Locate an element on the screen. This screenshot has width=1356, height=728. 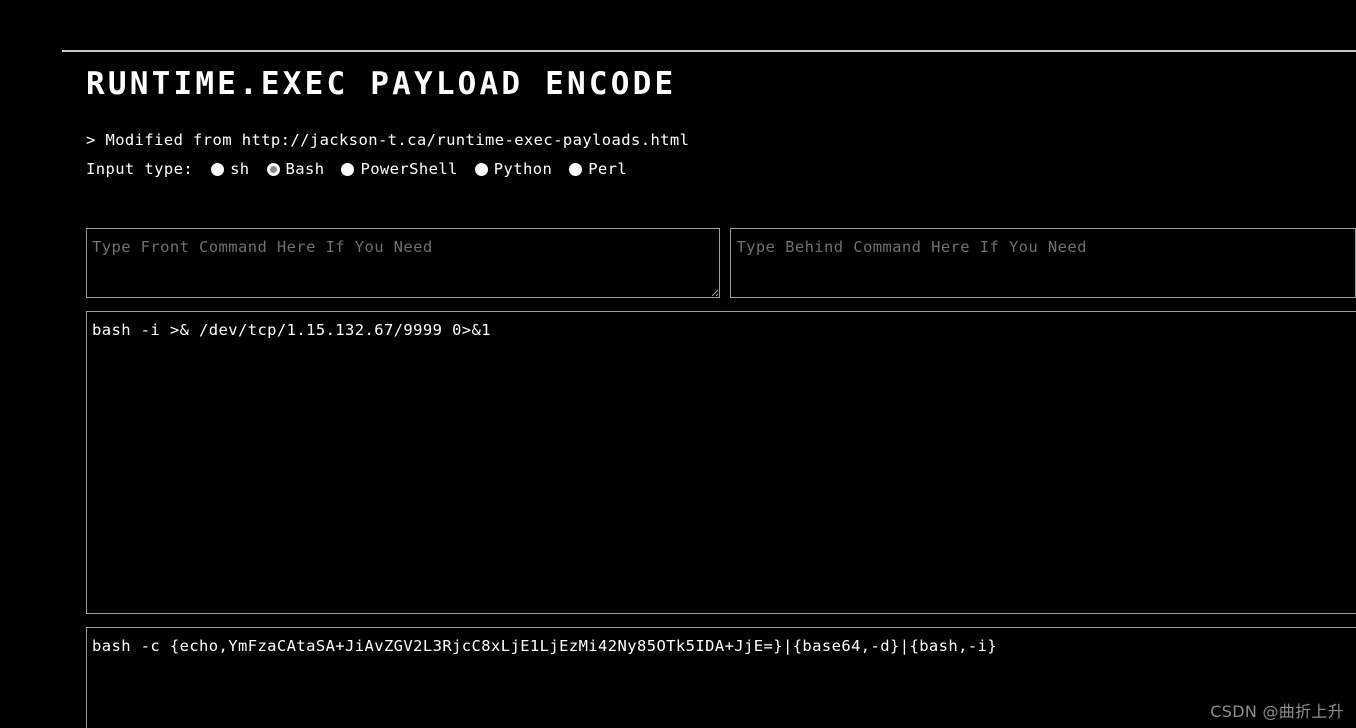
radio-icon-perl is located at coordinates (576, 169).